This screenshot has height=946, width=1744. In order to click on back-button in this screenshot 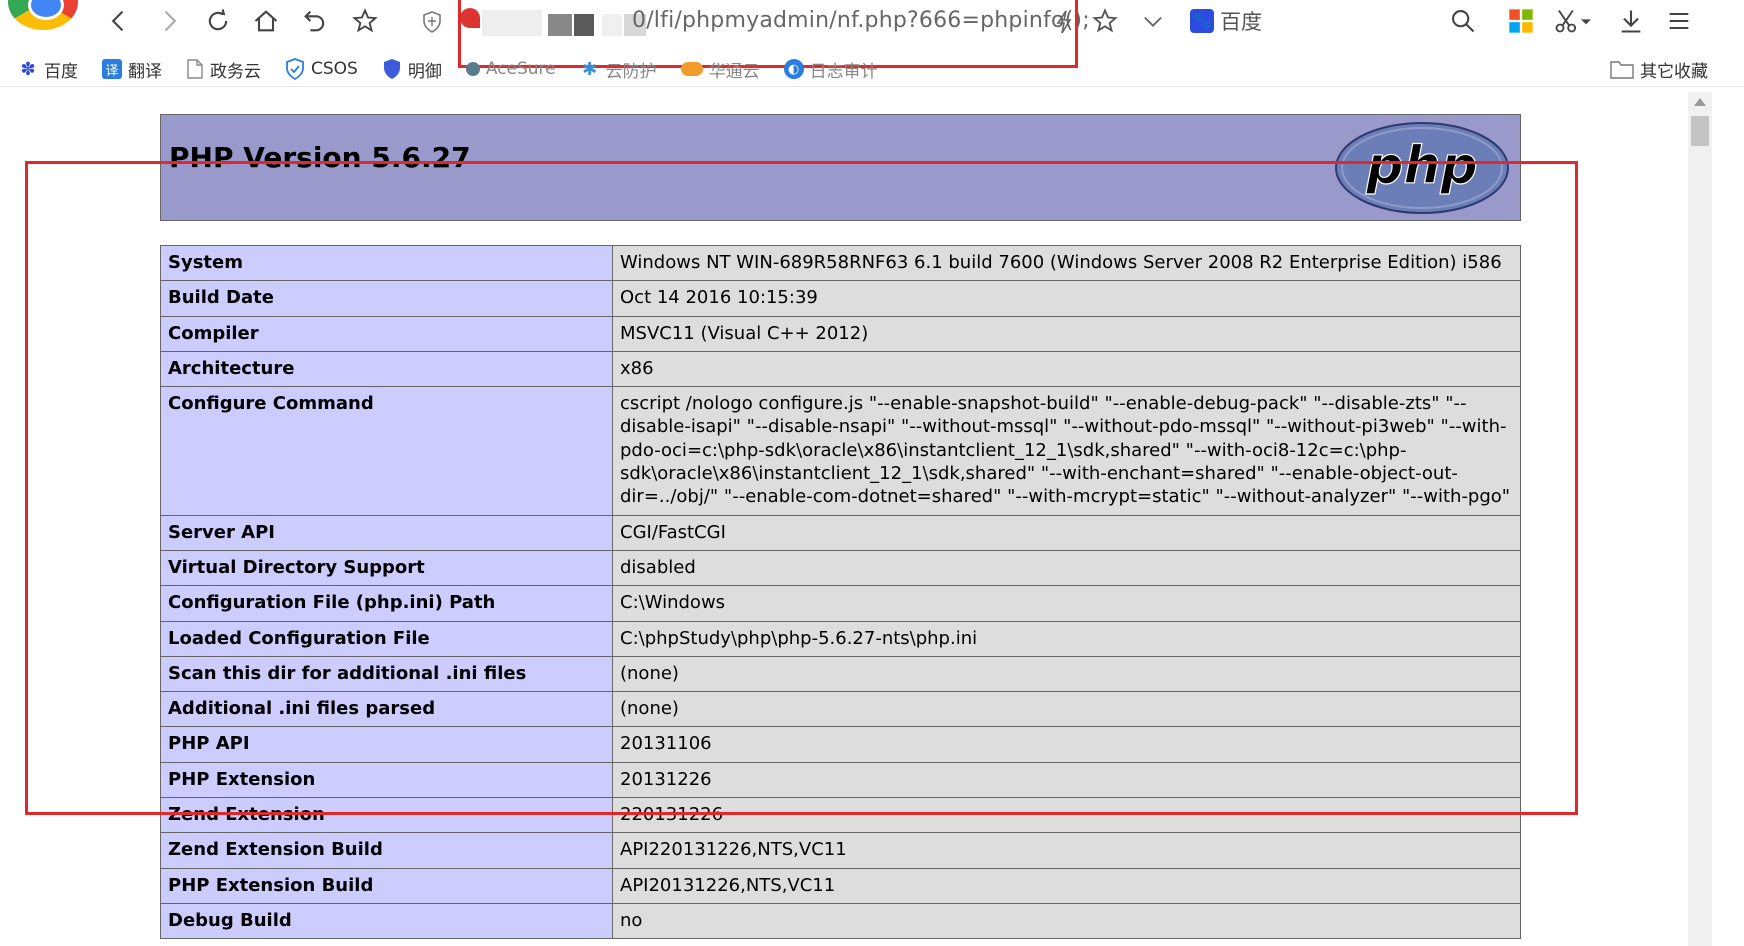, I will do `click(119, 21)`.